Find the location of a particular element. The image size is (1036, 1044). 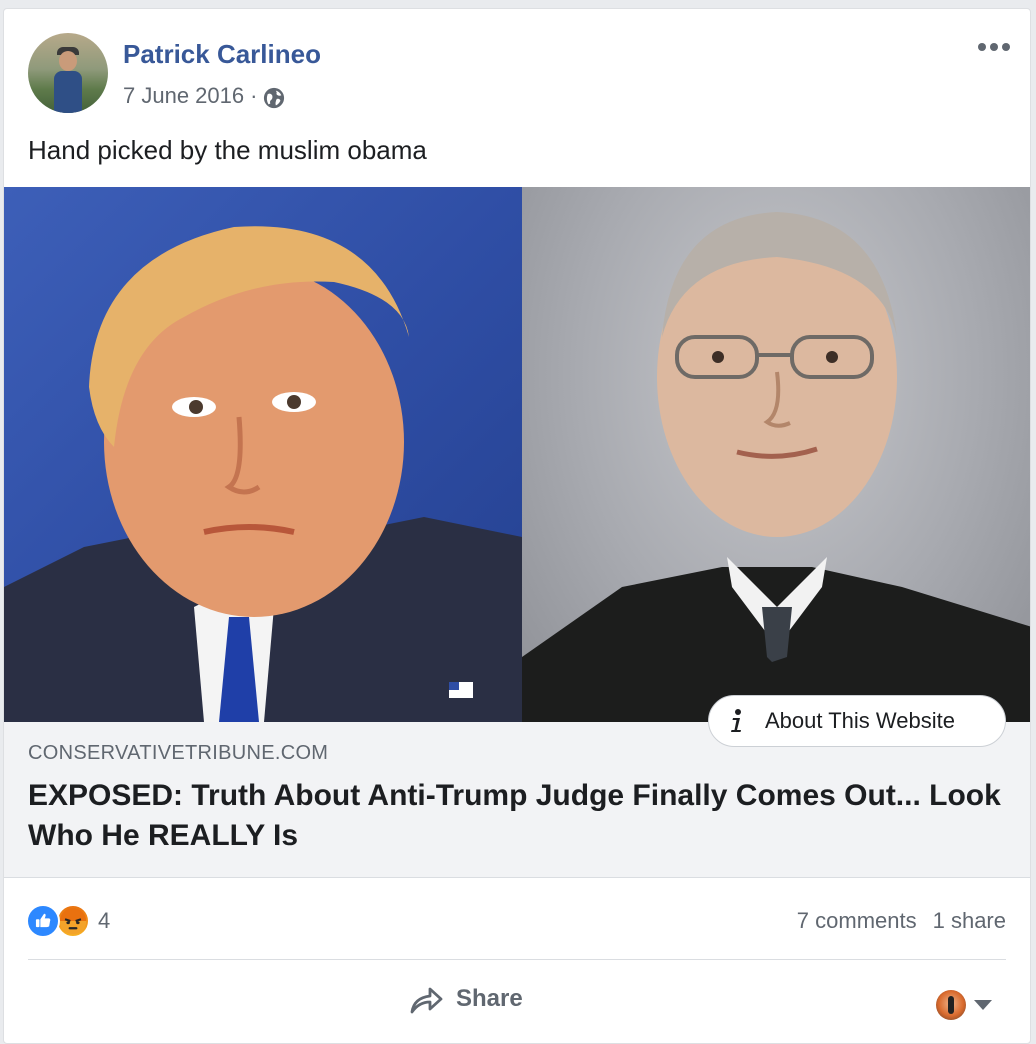

info-icon is located at coordinates (736, 720).